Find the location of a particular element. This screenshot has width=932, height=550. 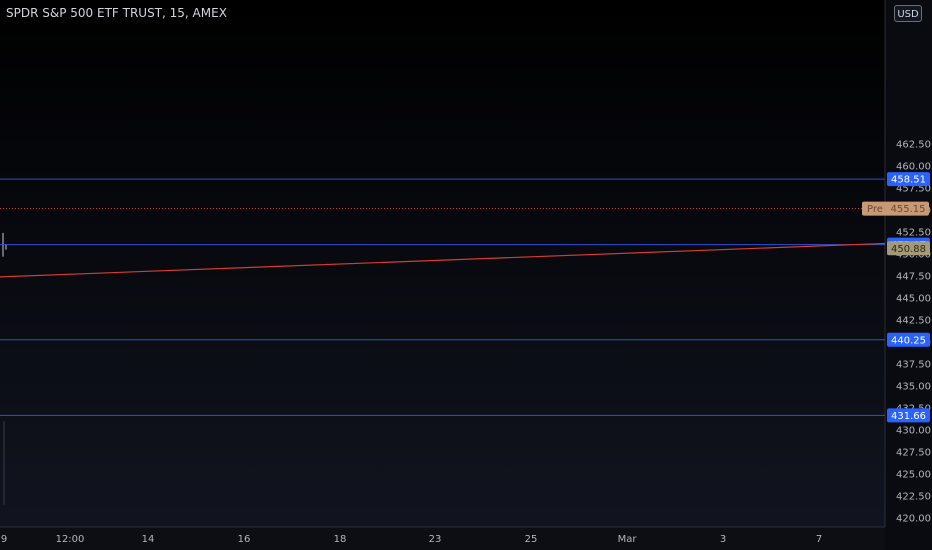

level-price-label: 440.25 is located at coordinates (908, 340).